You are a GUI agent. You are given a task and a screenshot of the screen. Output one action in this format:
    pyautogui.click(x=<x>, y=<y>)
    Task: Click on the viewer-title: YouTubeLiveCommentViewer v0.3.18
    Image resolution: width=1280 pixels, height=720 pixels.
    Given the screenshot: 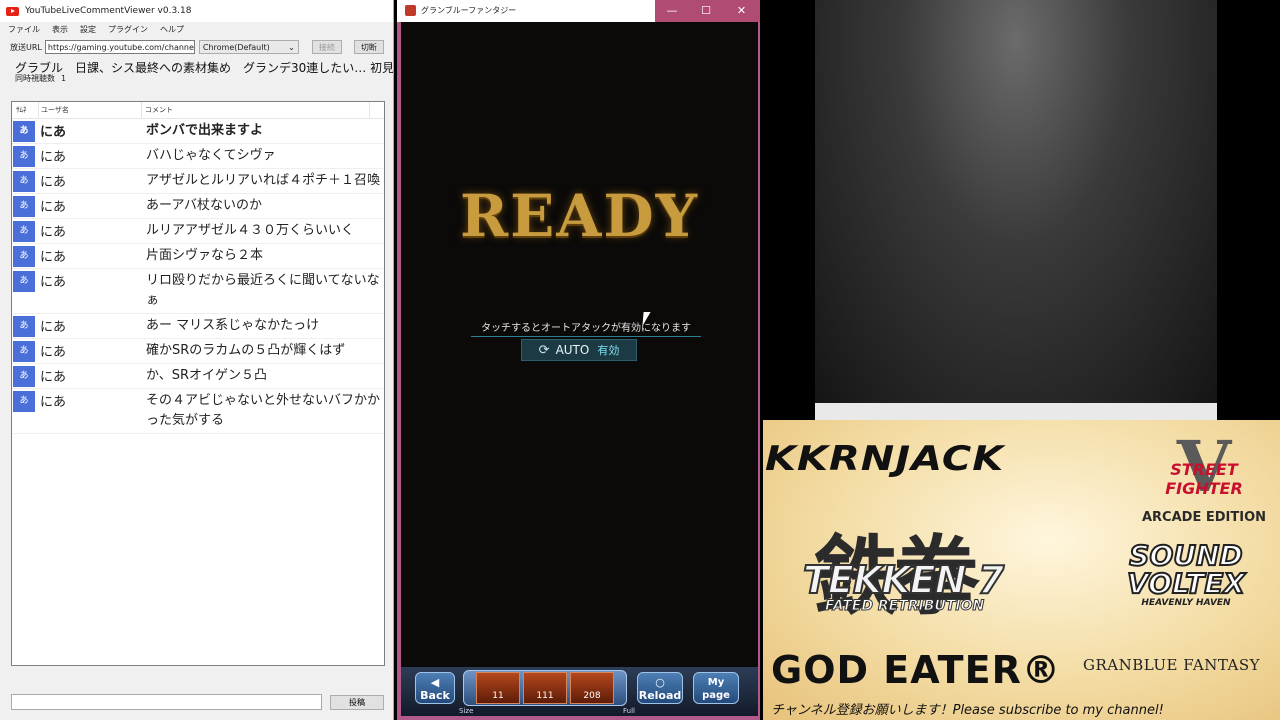 What is the action you would take?
    pyautogui.click(x=108, y=11)
    